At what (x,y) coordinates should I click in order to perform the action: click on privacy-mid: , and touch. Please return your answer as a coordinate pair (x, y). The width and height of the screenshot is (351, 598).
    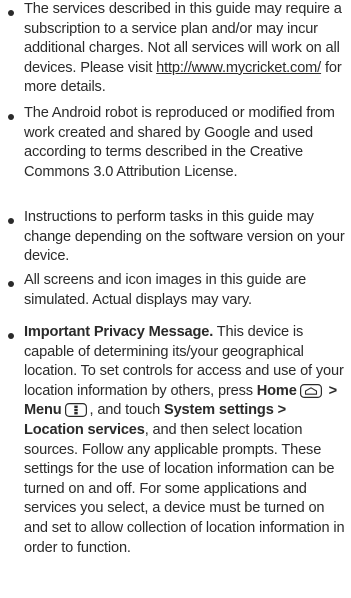
    Looking at the image, I should click on (126, 410).